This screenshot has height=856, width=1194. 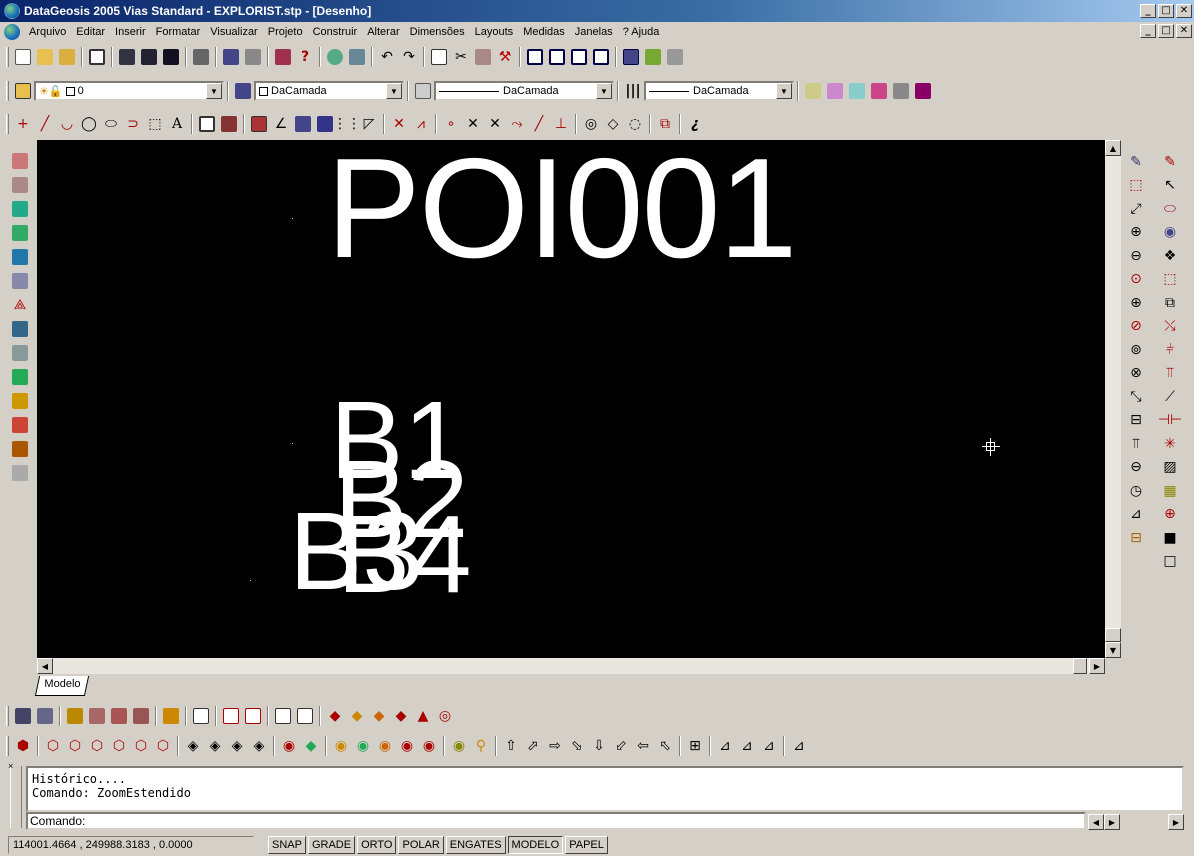 I want to click on snap-quadrant-icon: ◇, so click(x=613, y=124).